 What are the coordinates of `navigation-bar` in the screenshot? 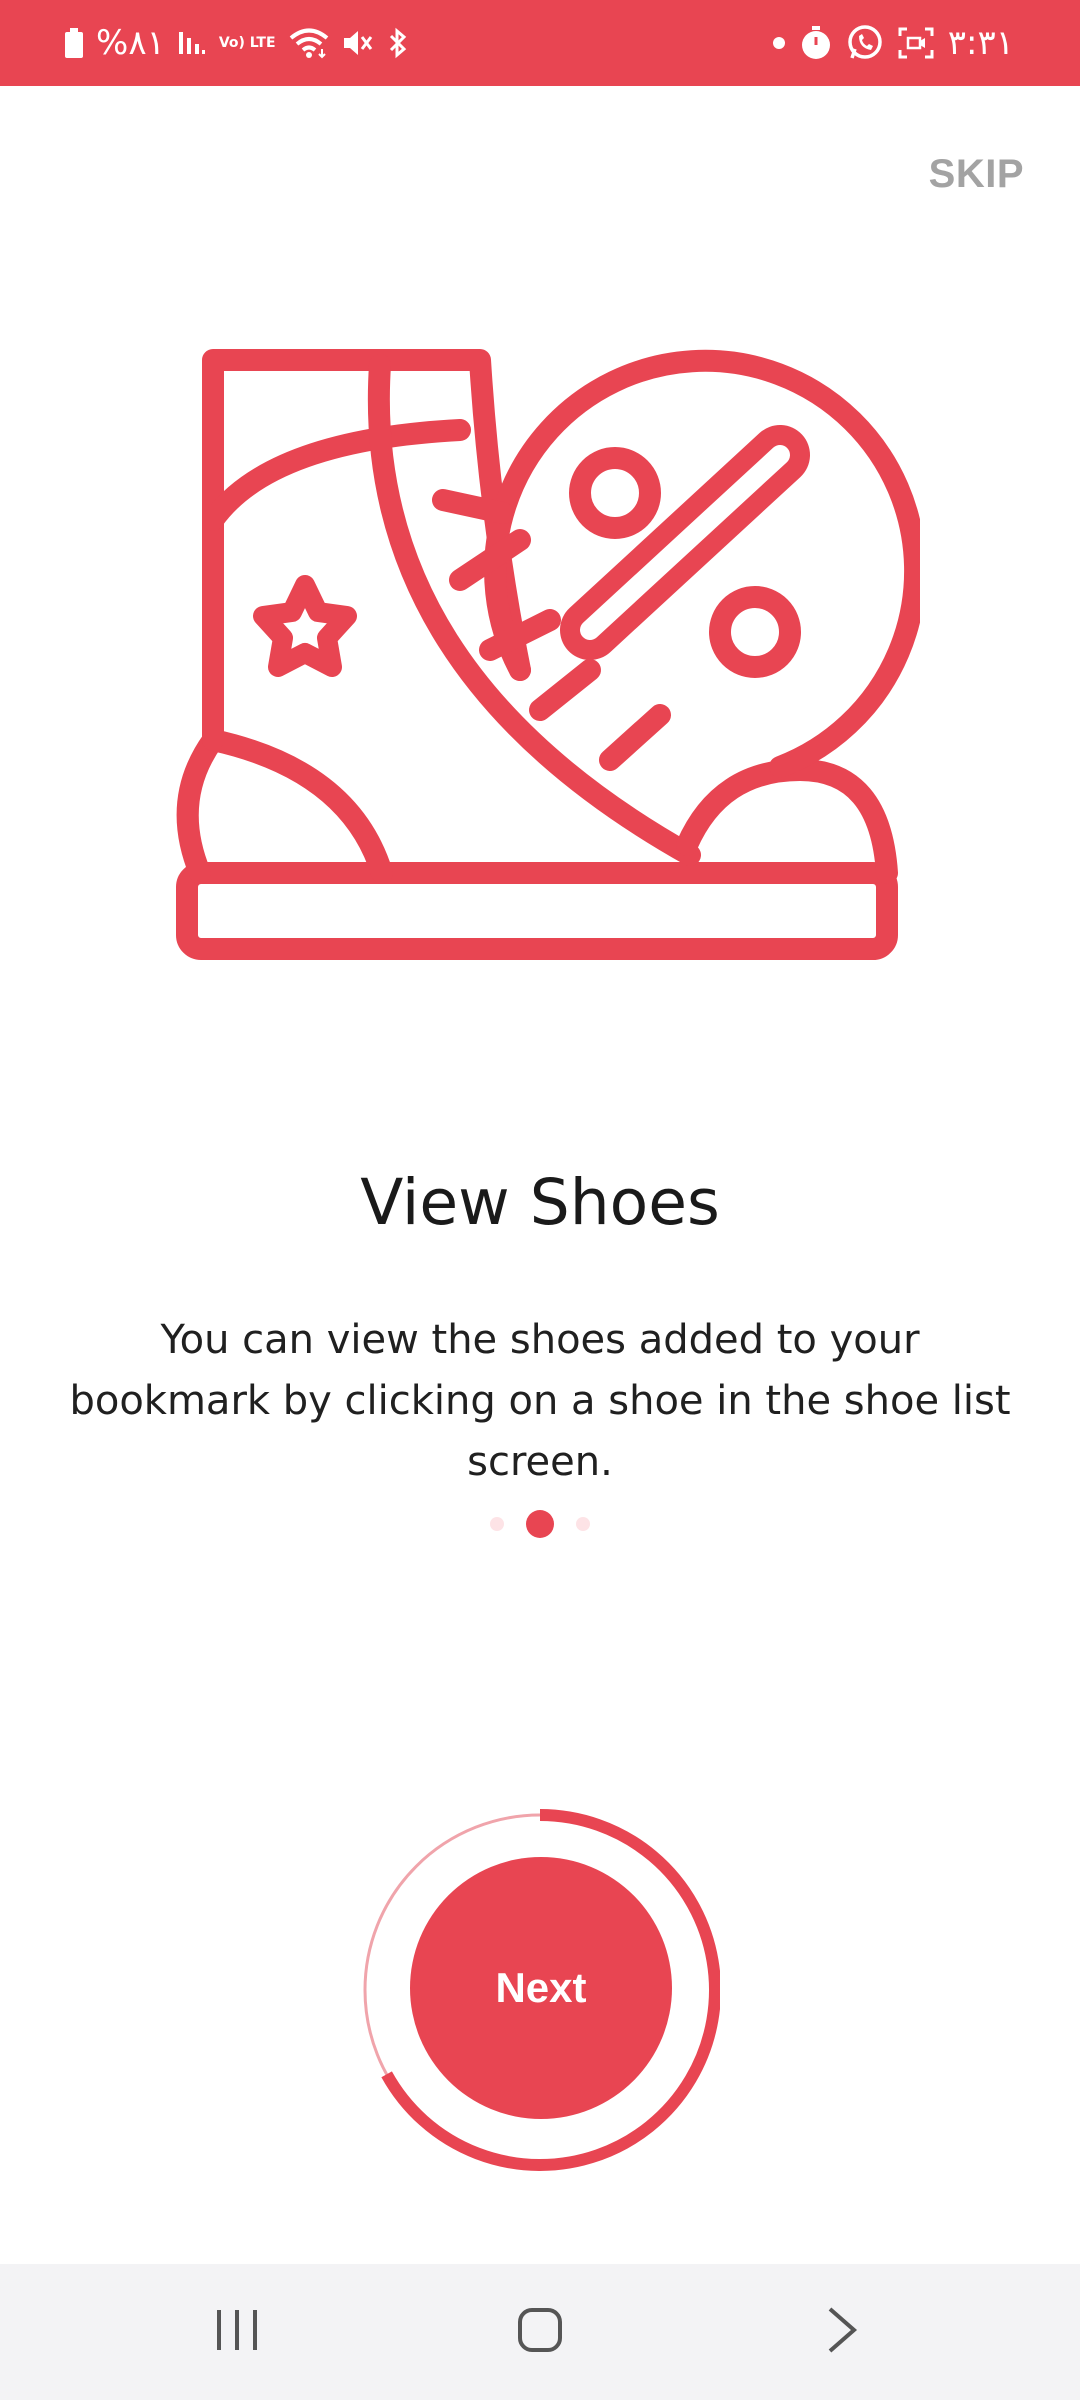 It's located at (540, 2332).